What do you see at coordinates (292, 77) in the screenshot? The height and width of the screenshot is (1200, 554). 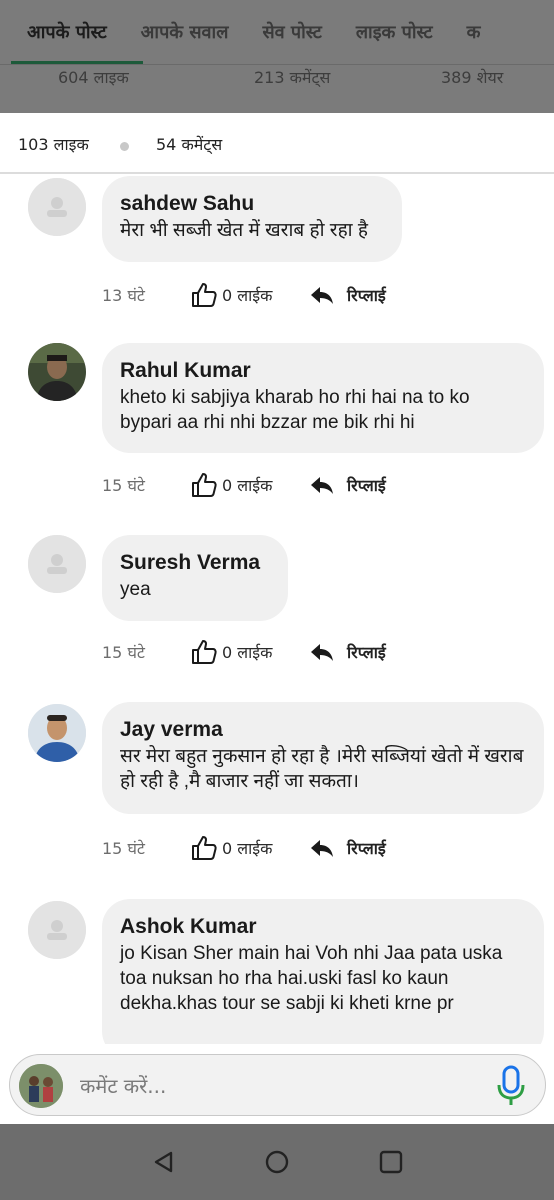 I see `profile-comments-count: 213 कमेंट्स` at bounding box center [292, 77].